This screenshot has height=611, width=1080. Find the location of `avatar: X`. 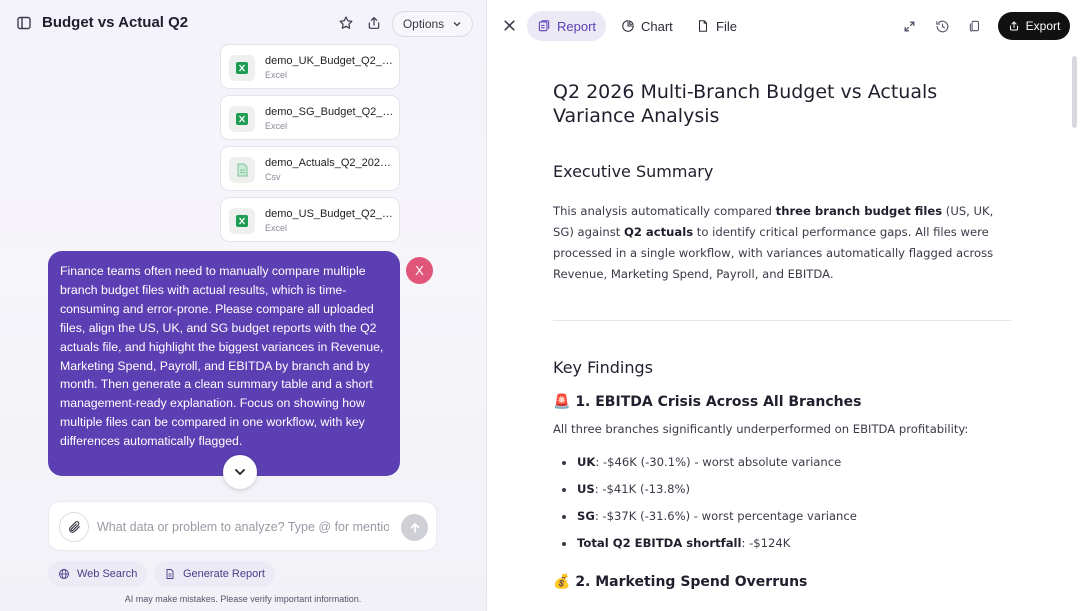

avatar: X is located at coordinates (419, 270).